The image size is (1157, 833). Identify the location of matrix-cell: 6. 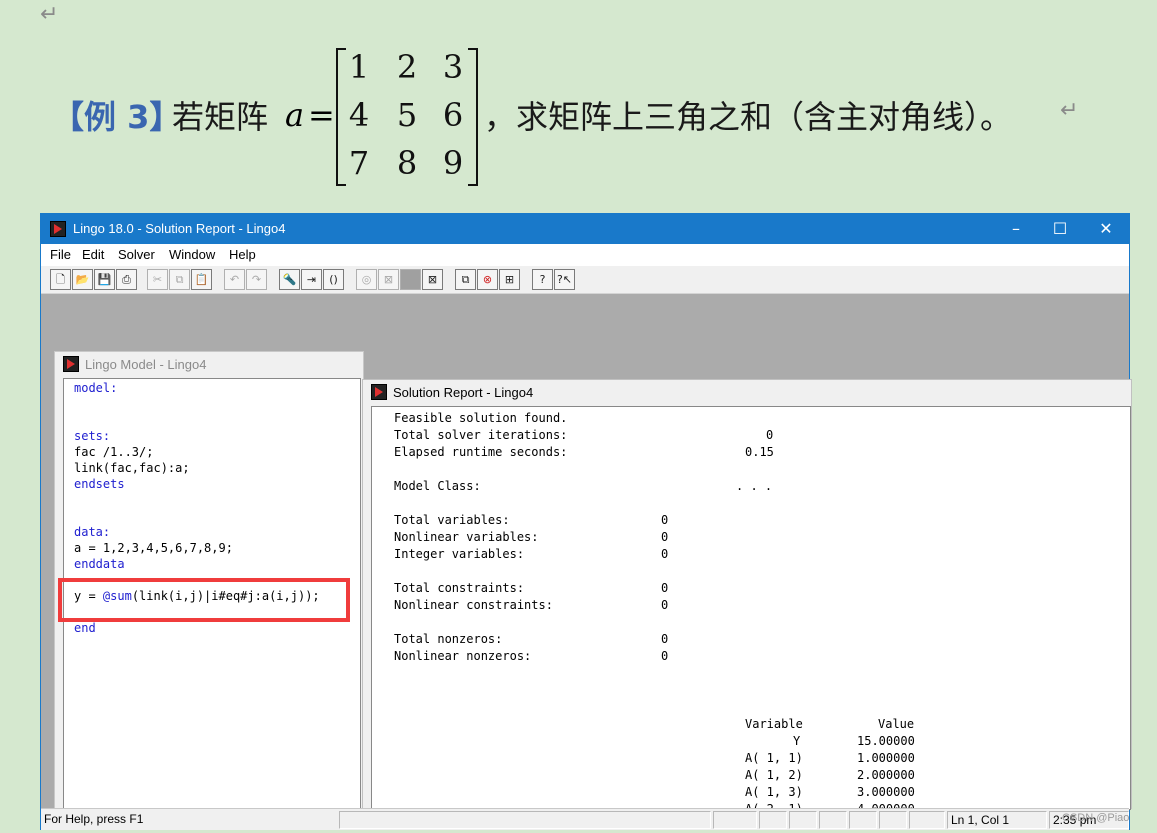
(453, 115).